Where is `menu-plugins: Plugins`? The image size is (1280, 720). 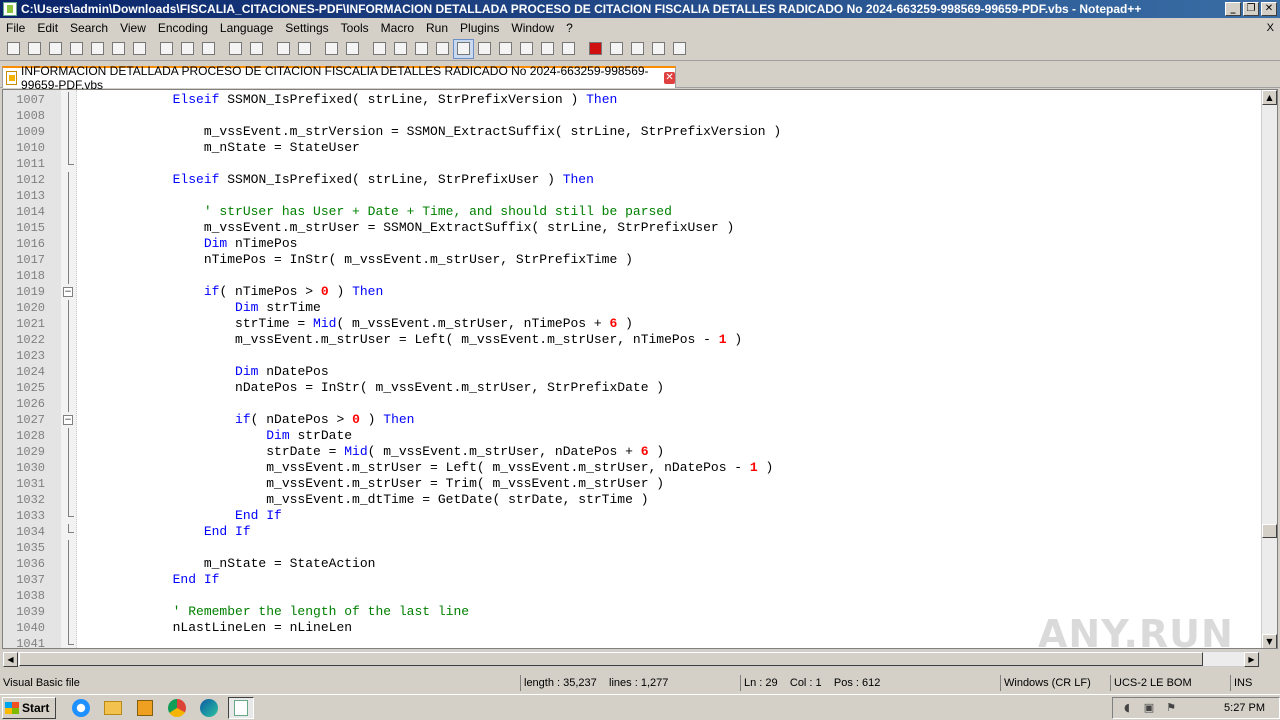
menu-plugins: Plugins is located at coordinates (479, 28).